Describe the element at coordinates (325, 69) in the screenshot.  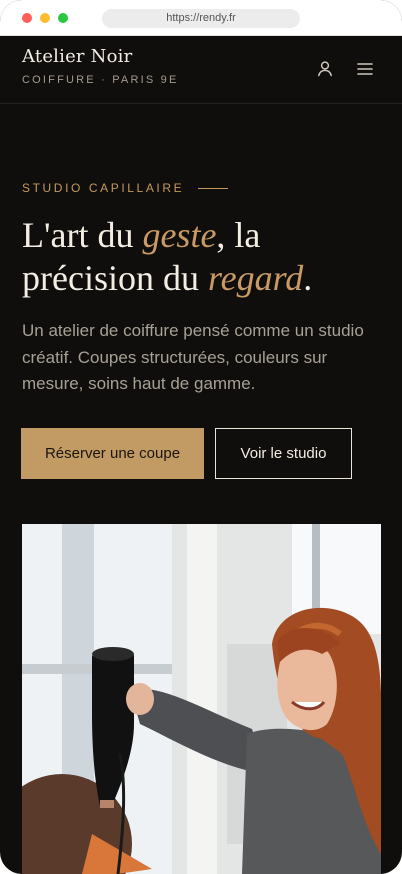
I see `user-icon` at that location.